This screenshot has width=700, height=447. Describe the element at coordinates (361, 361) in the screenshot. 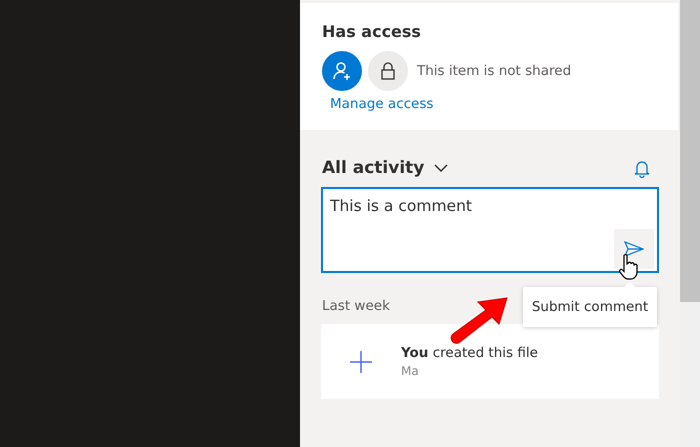

I see `plus-icon` at that location.